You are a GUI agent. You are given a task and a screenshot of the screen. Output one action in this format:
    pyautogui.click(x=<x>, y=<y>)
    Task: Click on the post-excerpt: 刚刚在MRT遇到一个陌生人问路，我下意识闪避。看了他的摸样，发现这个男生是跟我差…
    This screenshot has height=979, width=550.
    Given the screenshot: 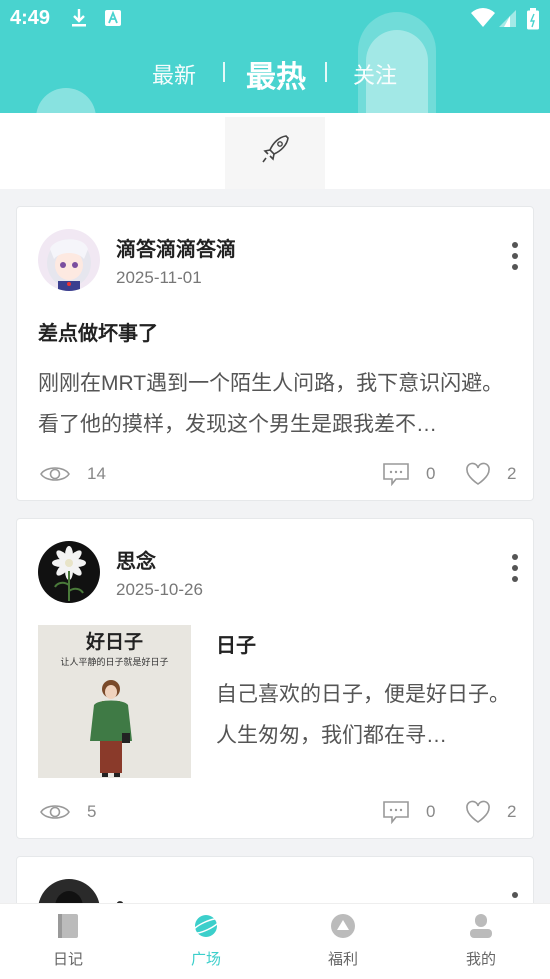 What is the action you would take?
    pyautogui.click(x=271, y=404)
    